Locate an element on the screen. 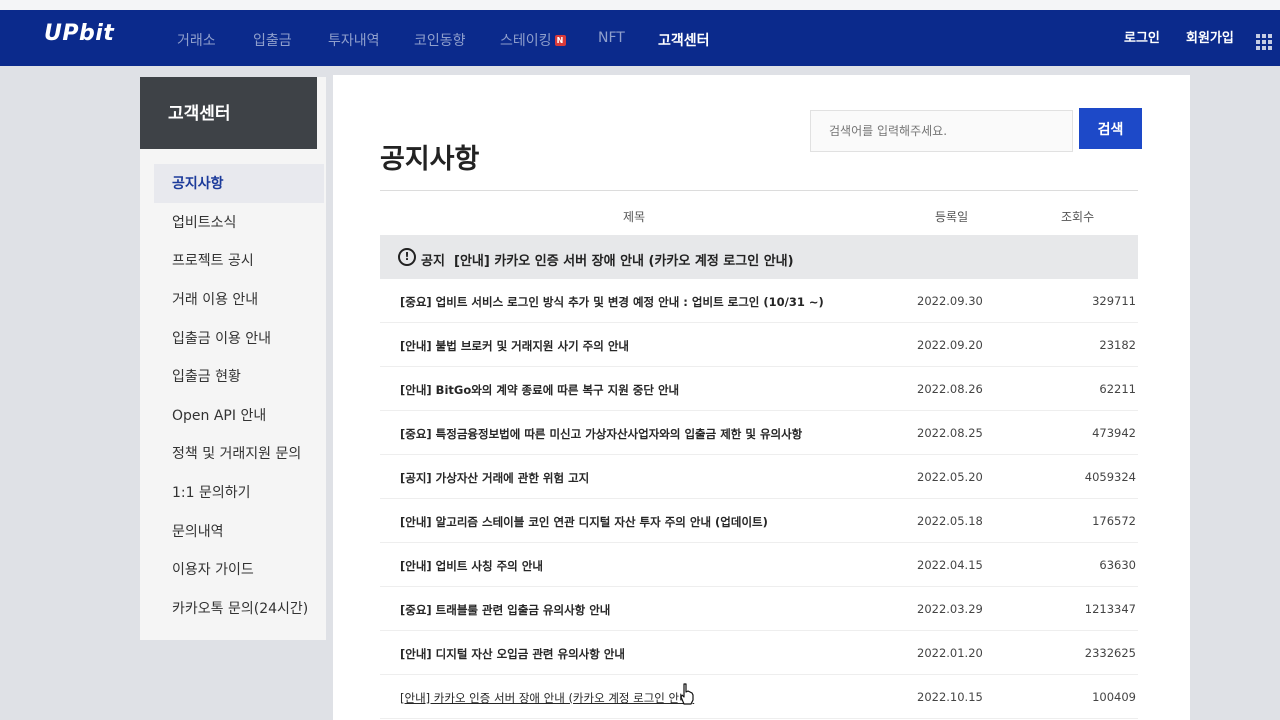 The width and height of the screenshot is (1280, 720). column-title: 제목 is located at coordinates (634, 217).